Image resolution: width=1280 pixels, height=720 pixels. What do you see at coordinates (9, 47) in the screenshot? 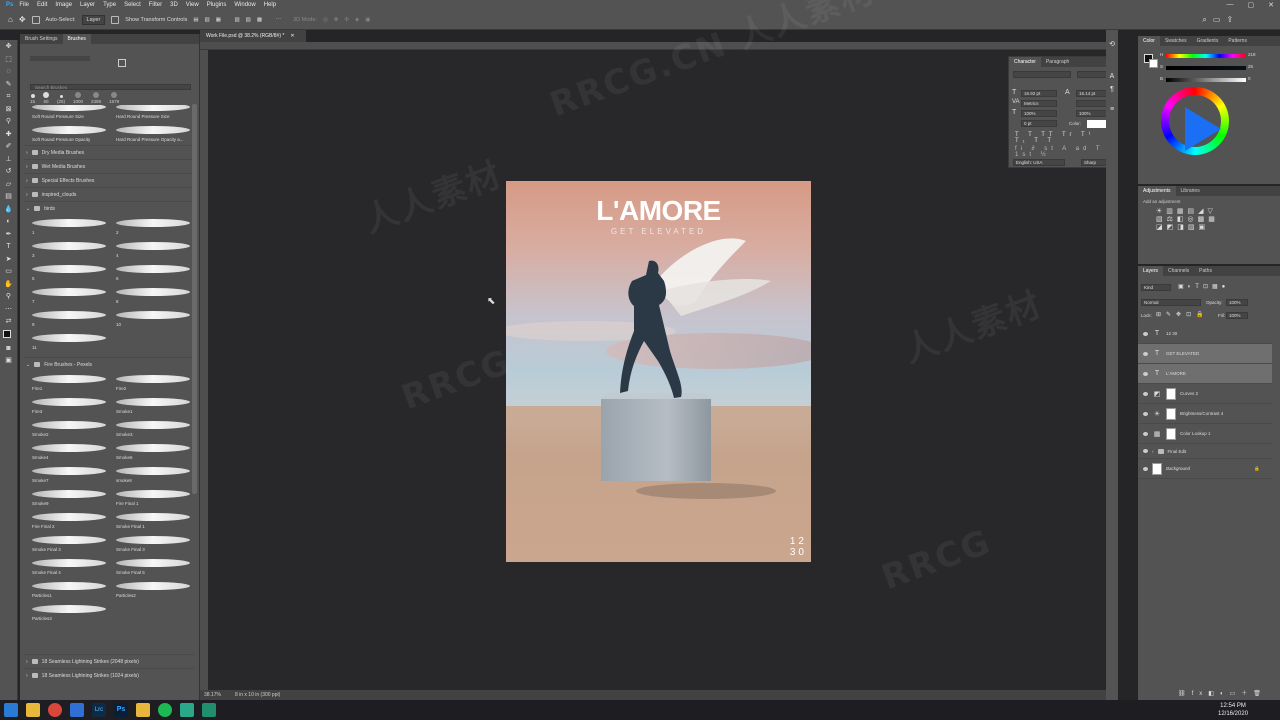
I see `move-icon: ✥` at bounding box center [9, 47].